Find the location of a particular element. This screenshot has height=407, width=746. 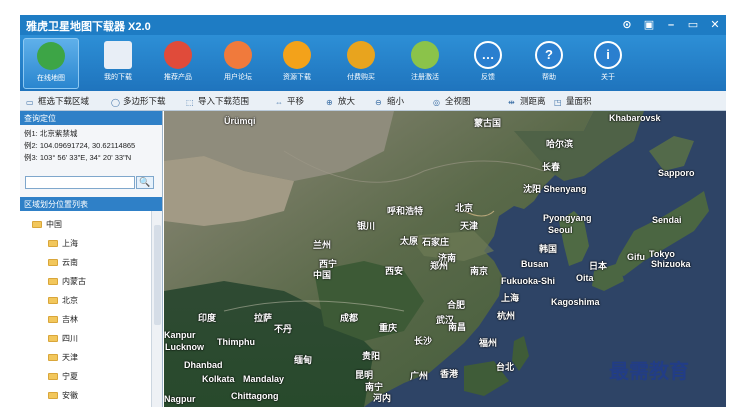

toolbar-button-6: ⊖ 缩小 is located at coordinates (389, 101).